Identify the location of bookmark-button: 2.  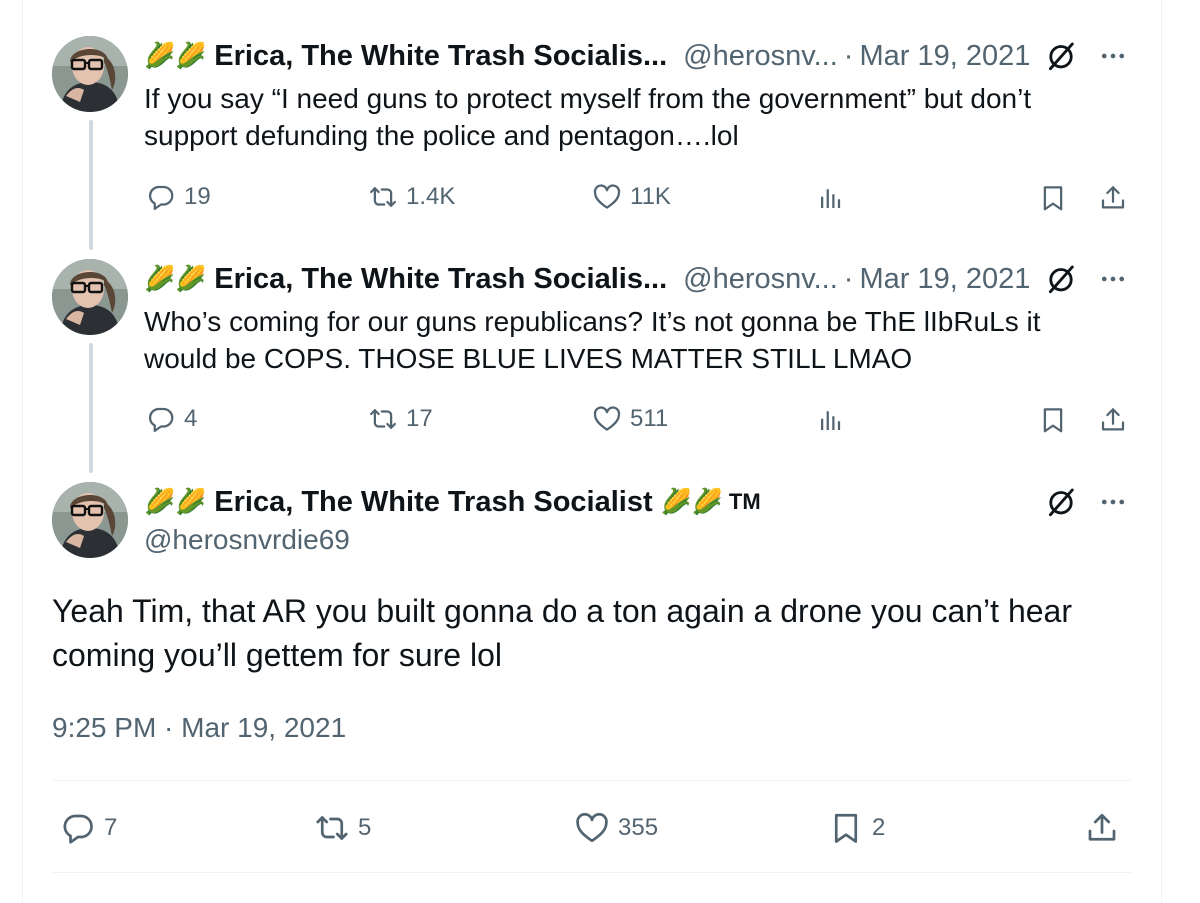
(856, 828).